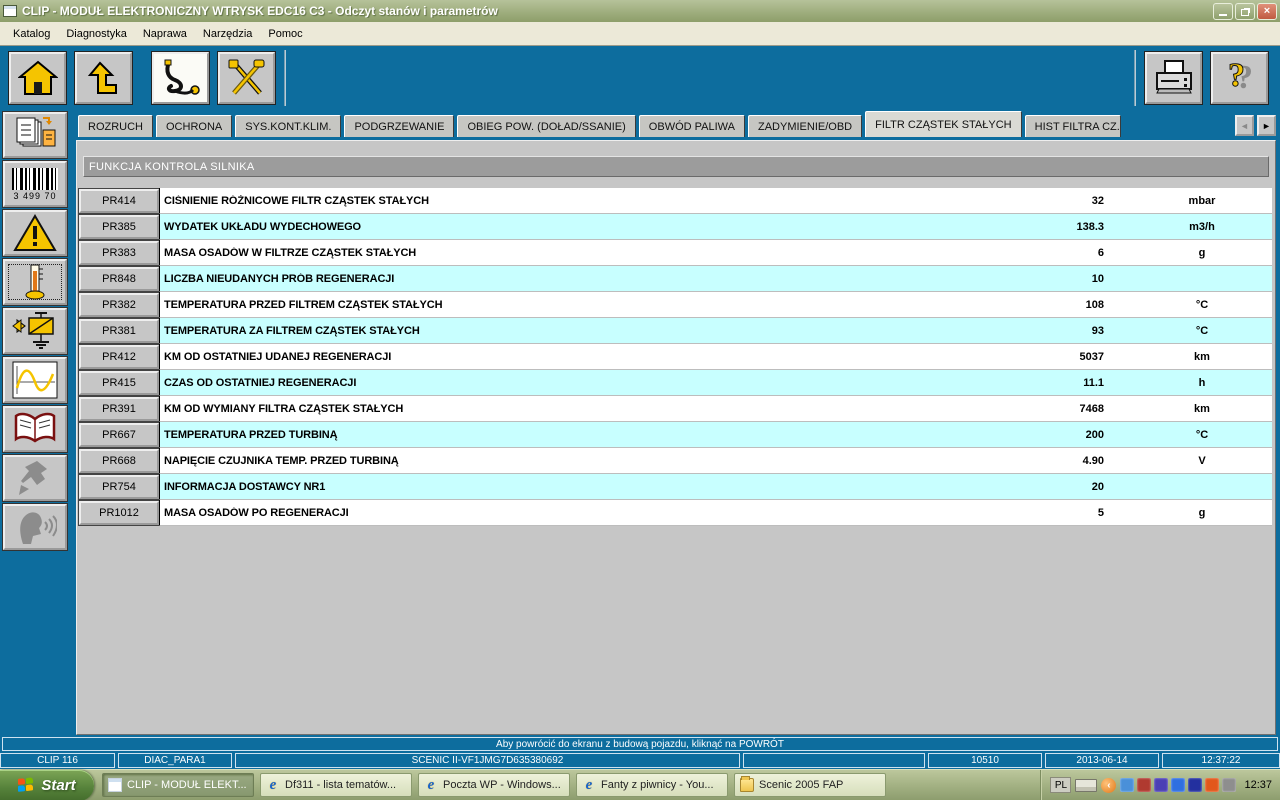 This screenshot has height=800, width=1280. Describe the element at coordinates (1202, 460) in the screenshot. I see `parameter-unit: V` at that location.